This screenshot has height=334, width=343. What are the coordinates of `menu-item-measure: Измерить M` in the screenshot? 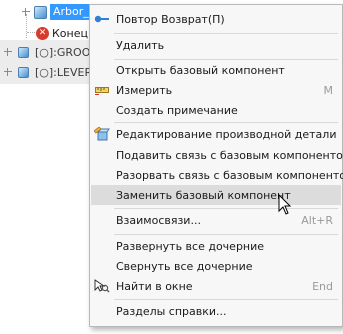 It's located at (216, 90).